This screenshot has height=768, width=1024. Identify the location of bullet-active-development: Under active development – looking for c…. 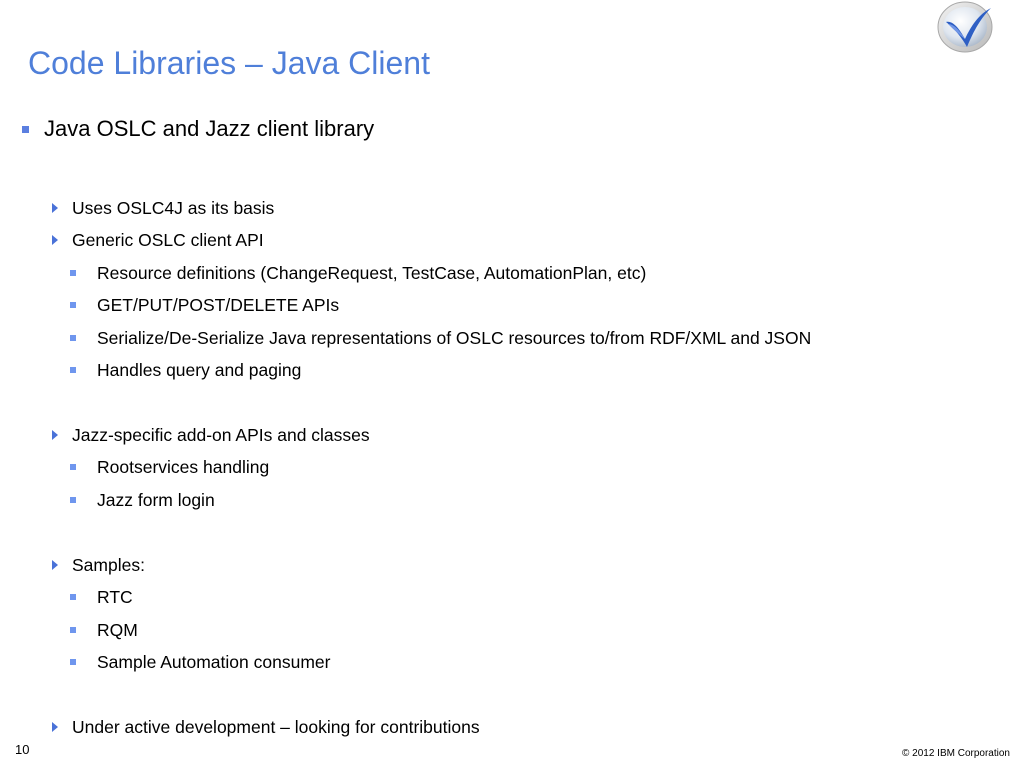
(266, 727).